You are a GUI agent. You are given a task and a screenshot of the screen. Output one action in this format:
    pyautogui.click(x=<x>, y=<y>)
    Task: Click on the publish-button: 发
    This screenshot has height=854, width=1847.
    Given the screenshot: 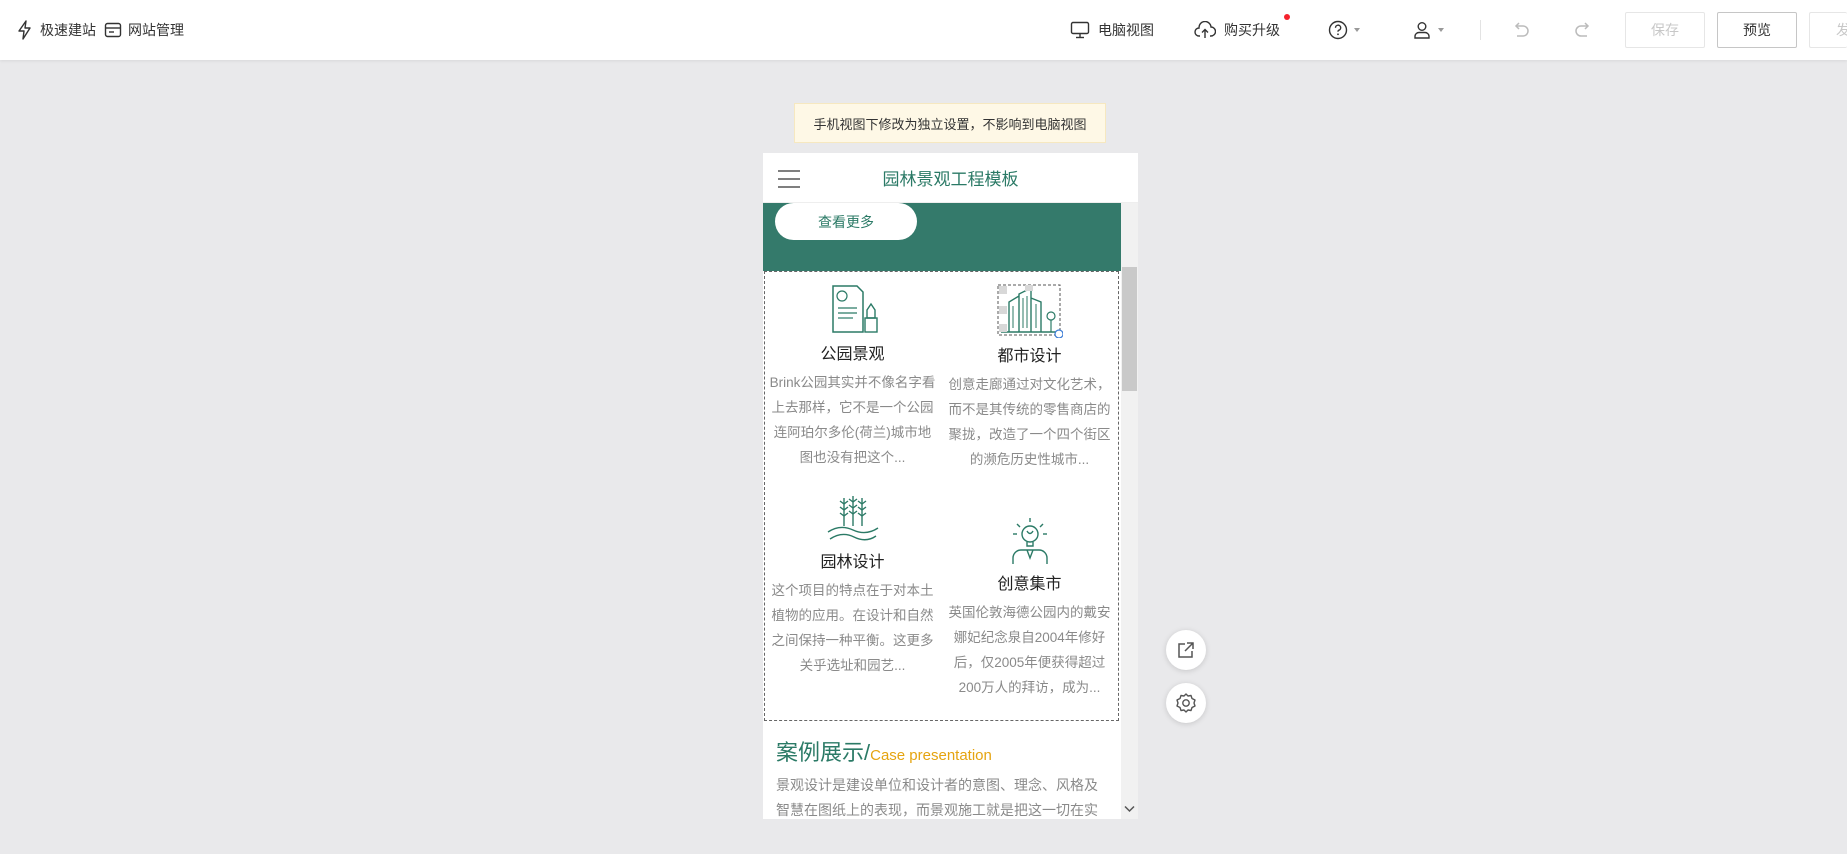 What is the action you would take?
    pyautogui.click(x=1828, y=30)
    